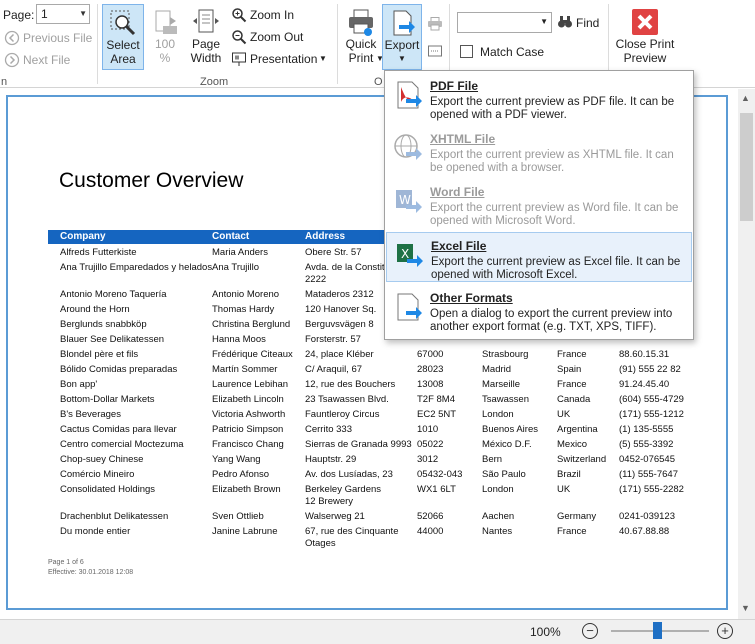  Describe the element at coordinates (151, 180) in the screenshot. I see `report-title: Customer Overview` at that location.